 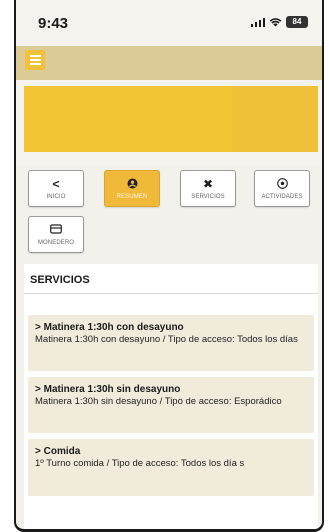 I want to click on nav-tile-label: INICIO, so click(x=56, y=196).